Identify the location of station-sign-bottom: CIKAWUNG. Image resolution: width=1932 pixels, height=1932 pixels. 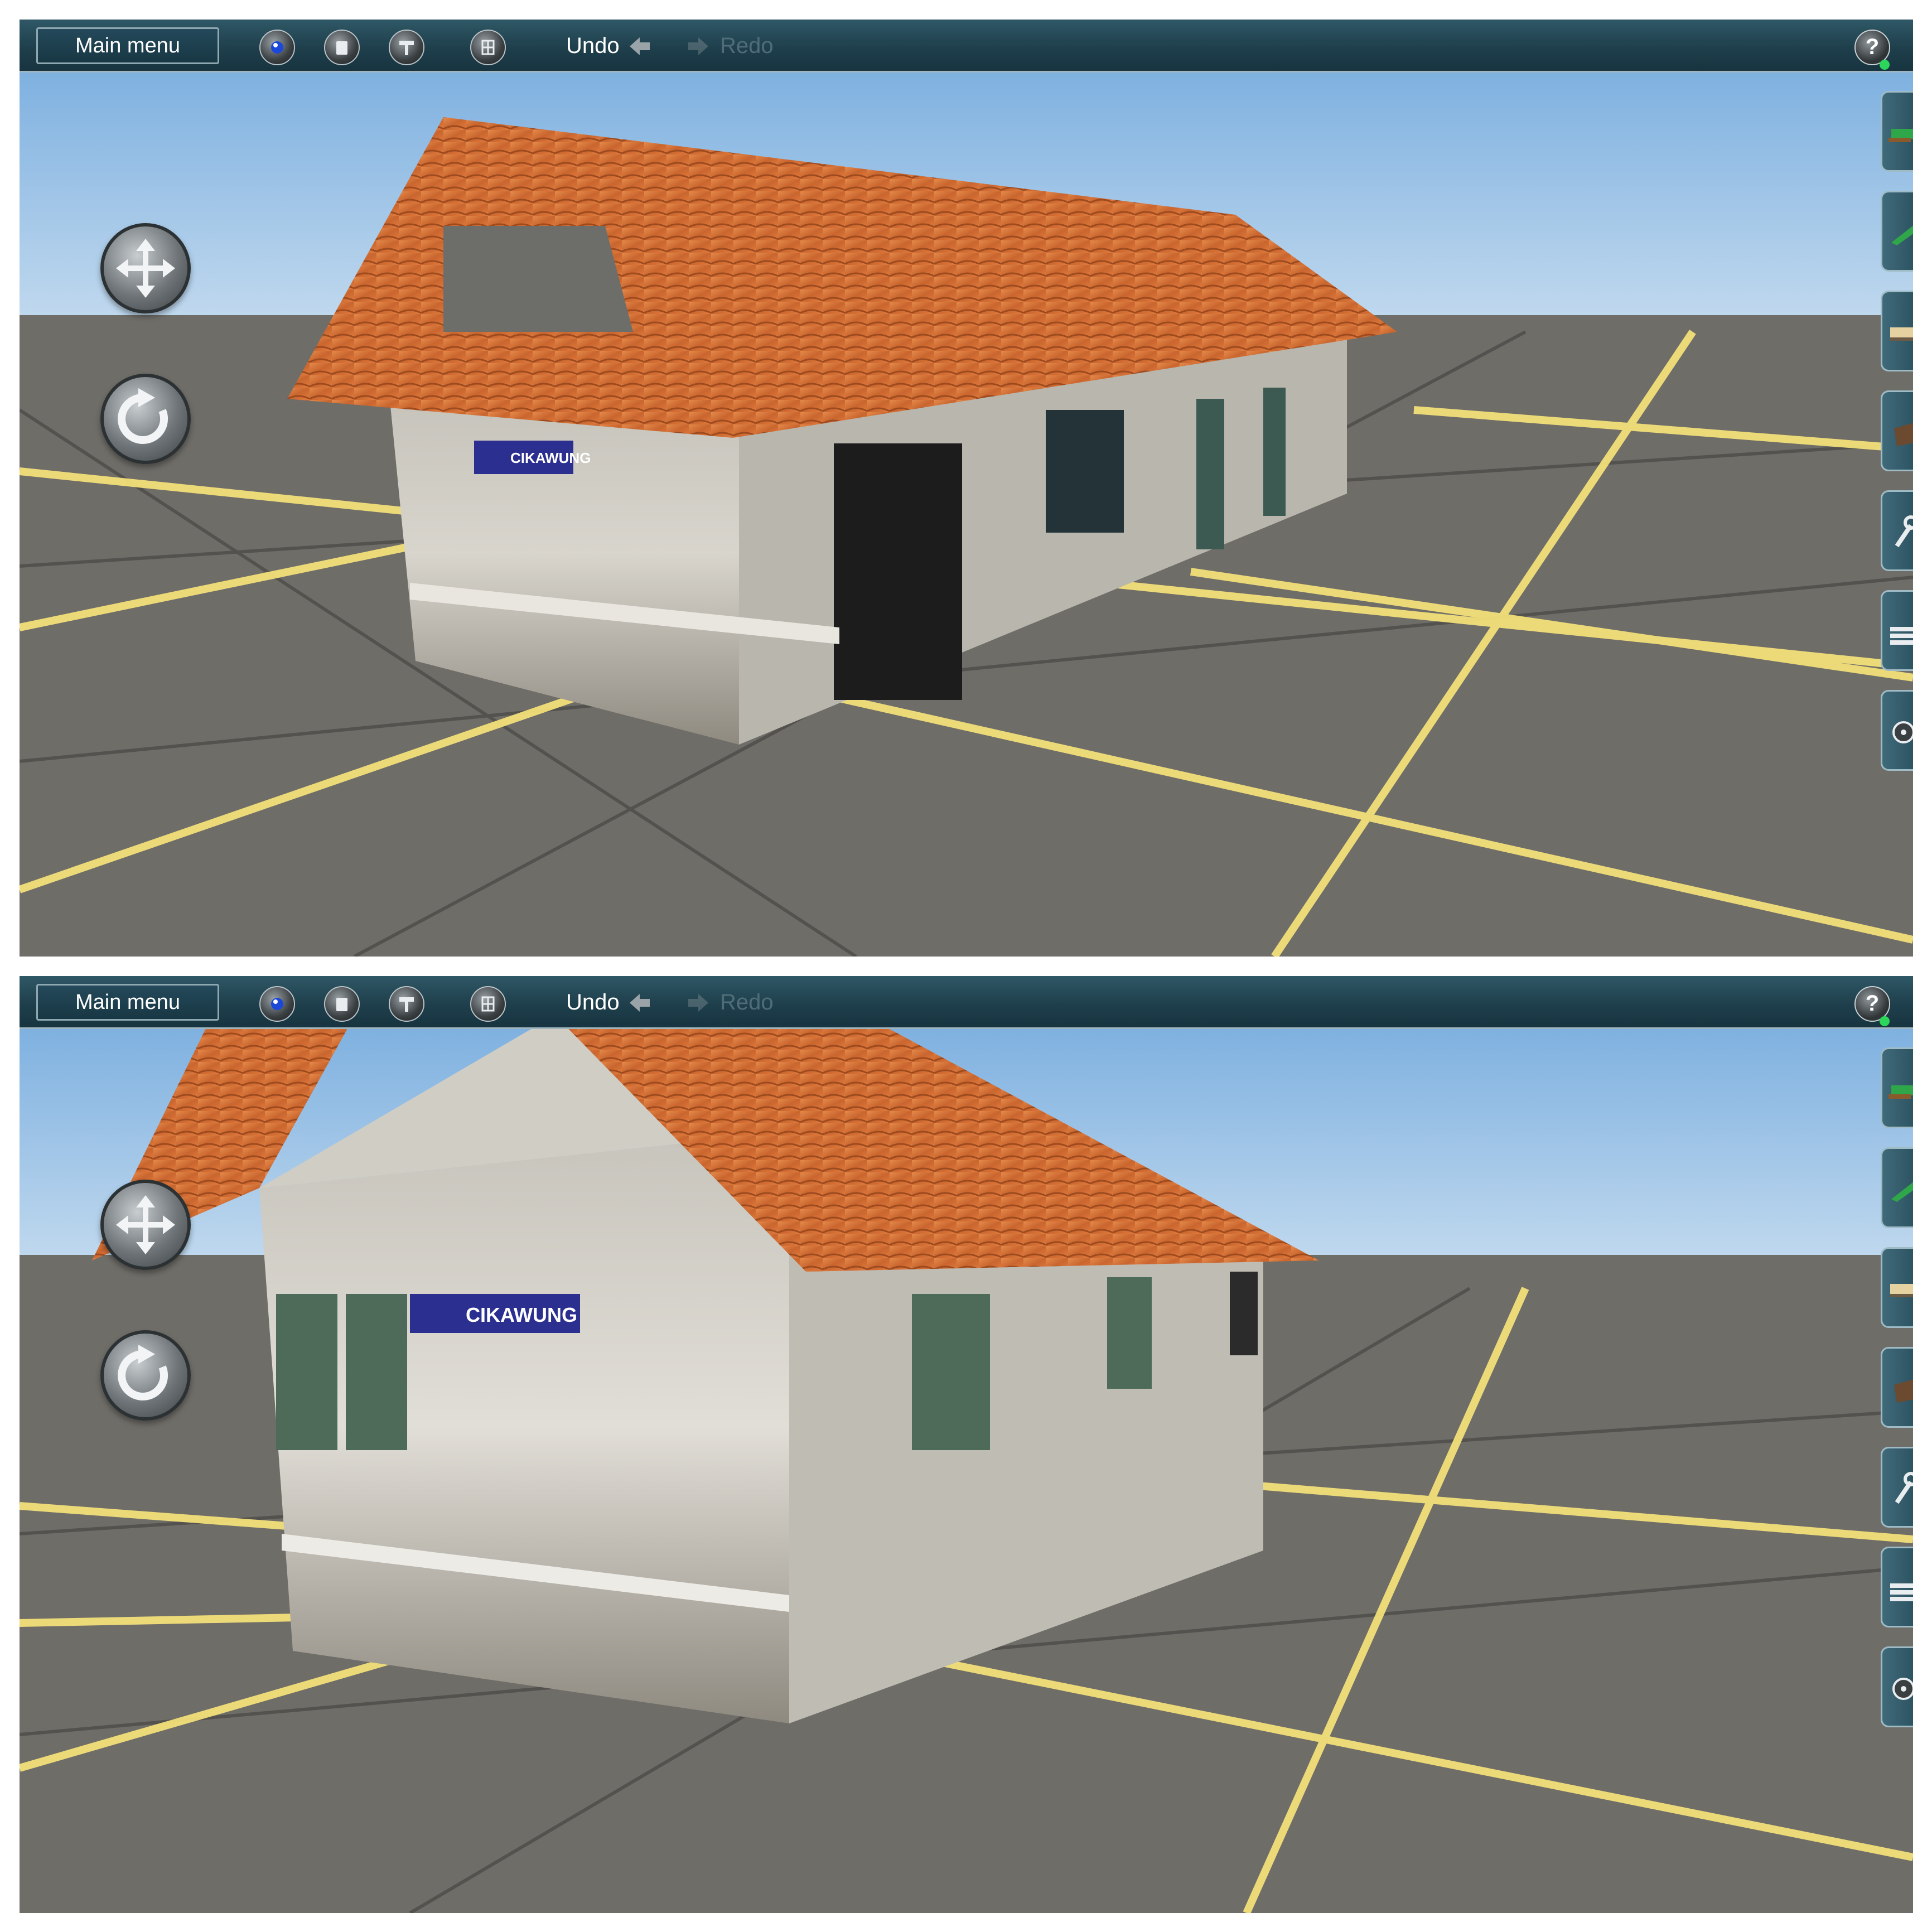
(521, 1314).